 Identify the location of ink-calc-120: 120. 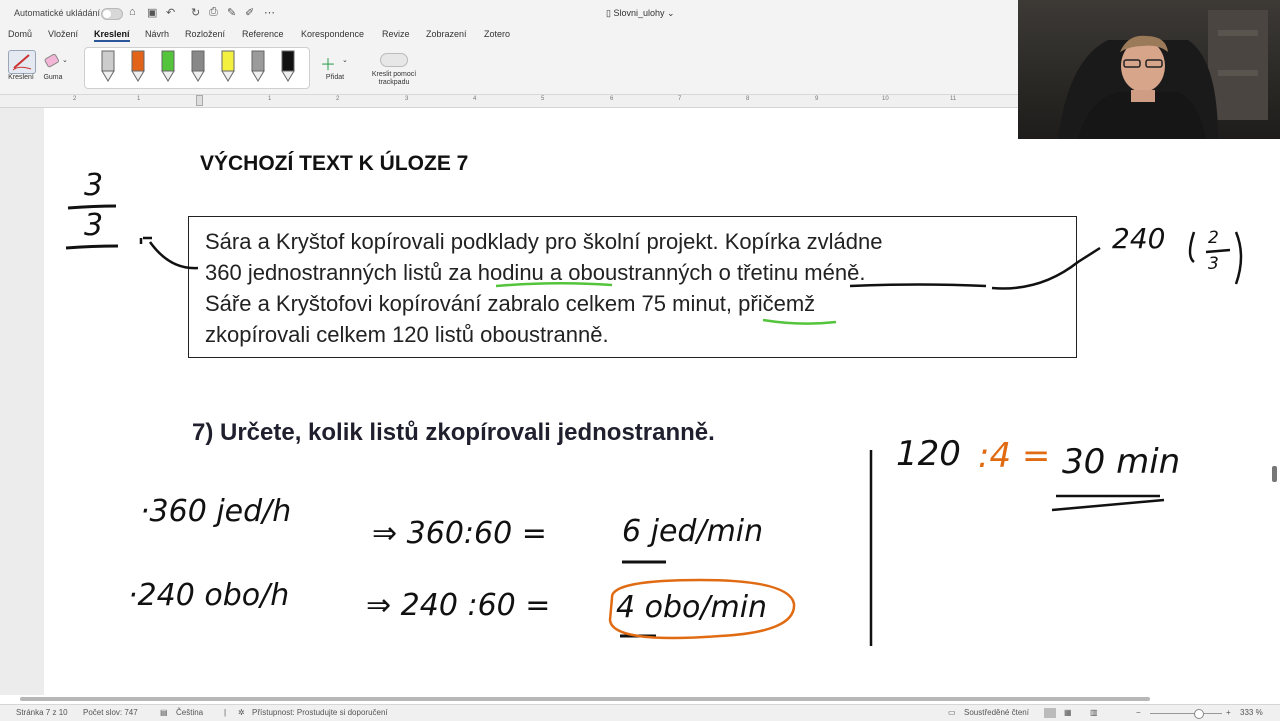
(928, 454).